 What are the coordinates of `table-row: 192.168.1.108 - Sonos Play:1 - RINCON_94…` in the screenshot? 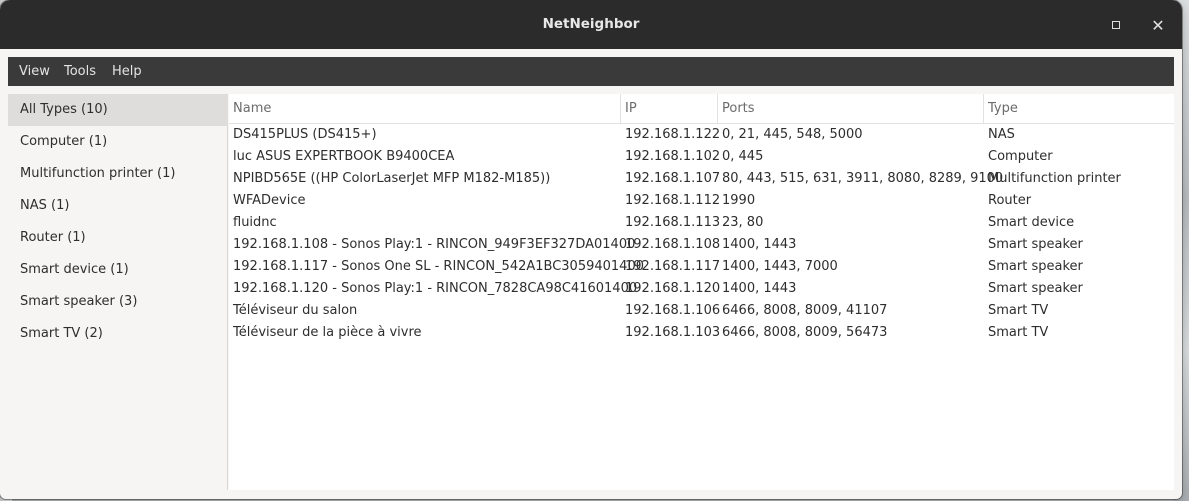 It's located at (701, 245).